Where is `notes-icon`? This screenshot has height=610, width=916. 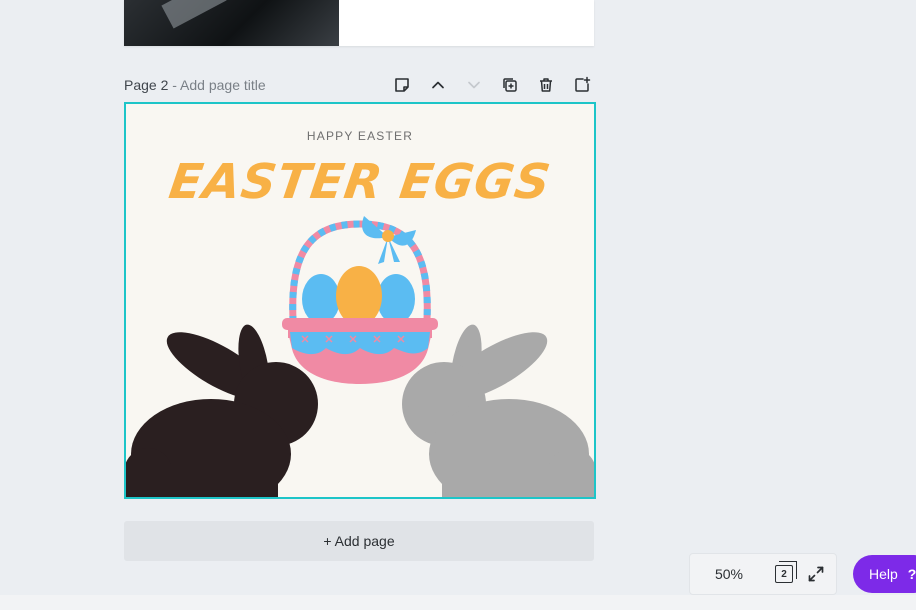 notes-icon is located at coordinates (402, 85).